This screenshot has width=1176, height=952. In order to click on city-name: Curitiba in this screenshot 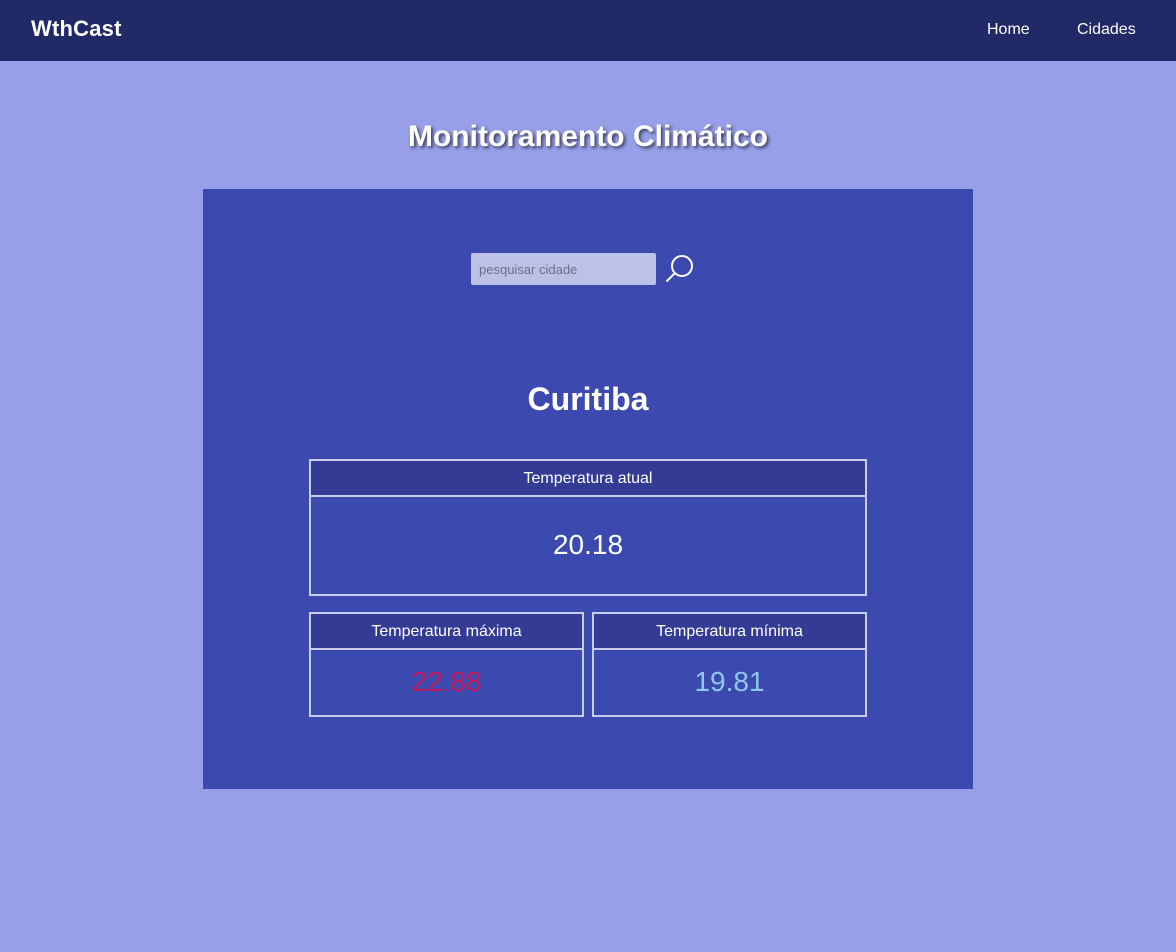, I will do `click(588, 399)`.